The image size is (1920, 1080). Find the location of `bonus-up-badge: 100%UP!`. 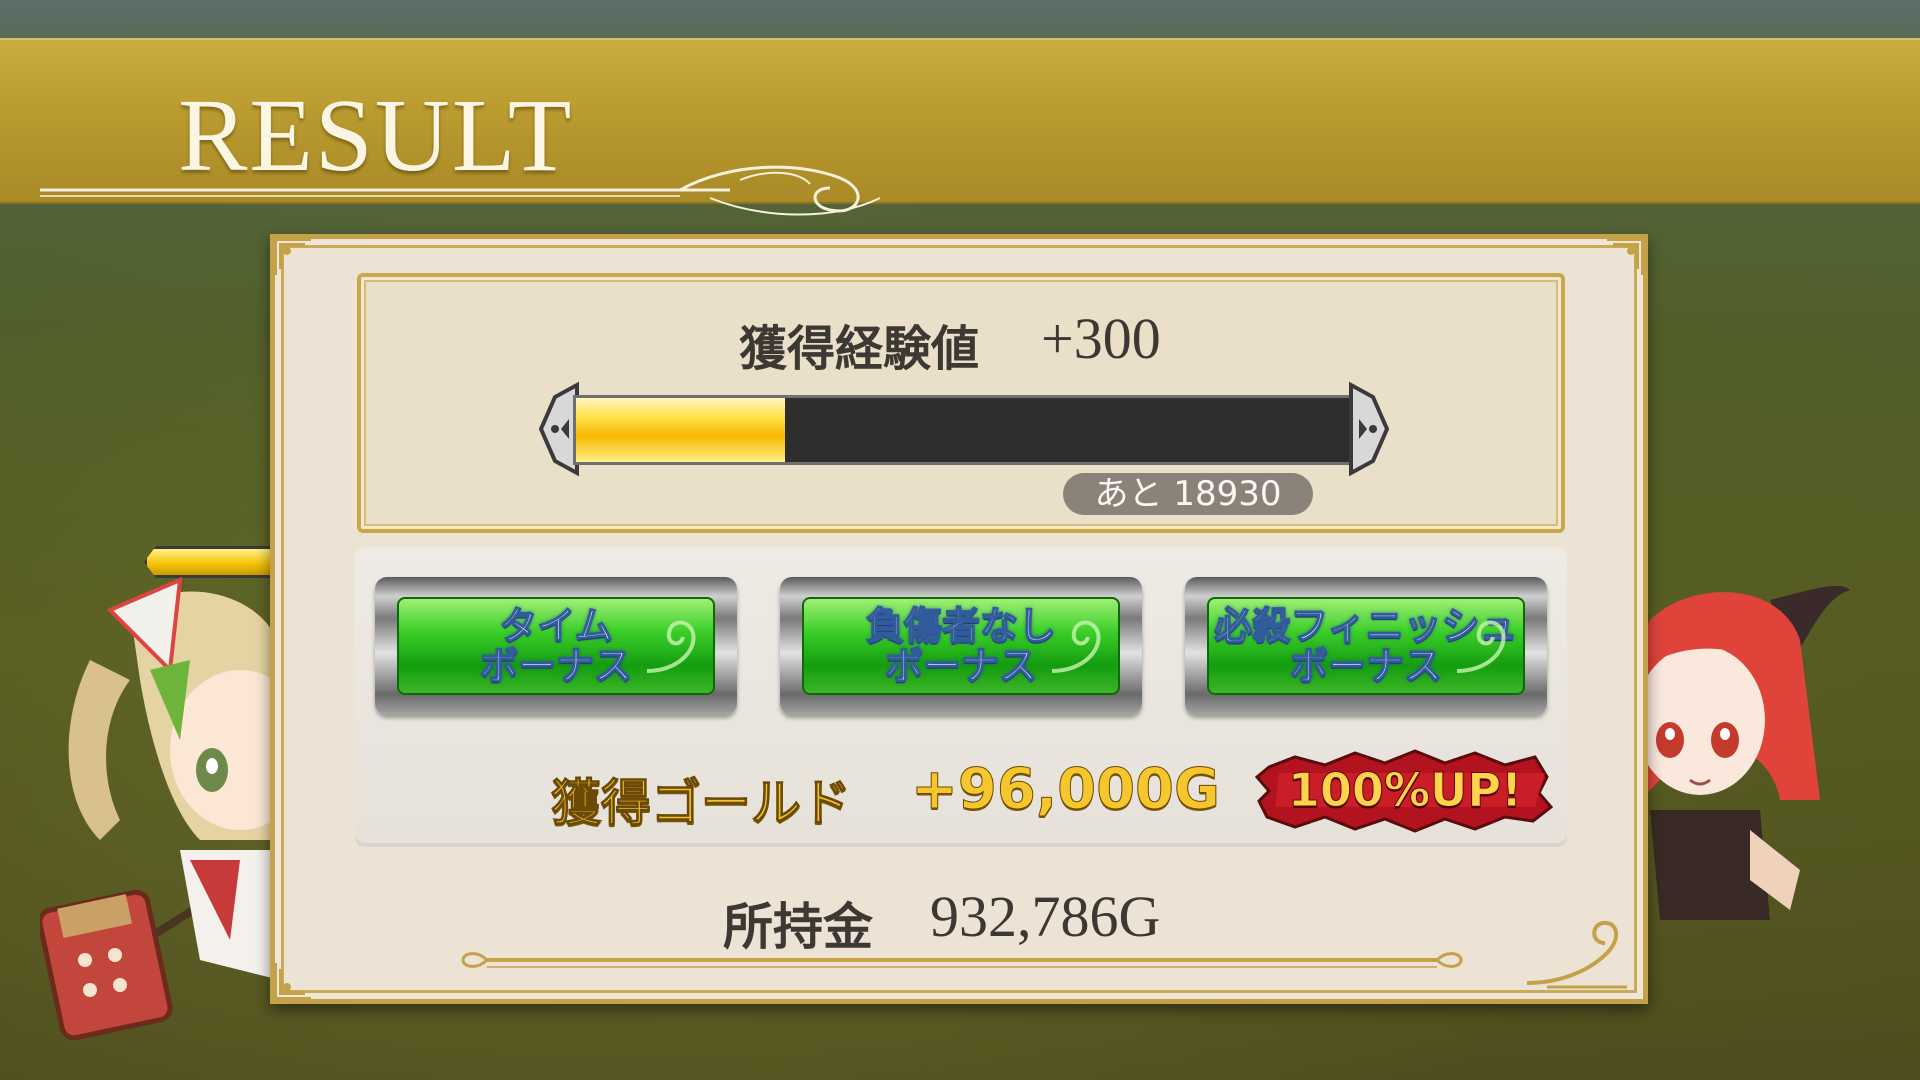

bonus-up-badge: 100%UP! is located at coordinates (1405, 790).